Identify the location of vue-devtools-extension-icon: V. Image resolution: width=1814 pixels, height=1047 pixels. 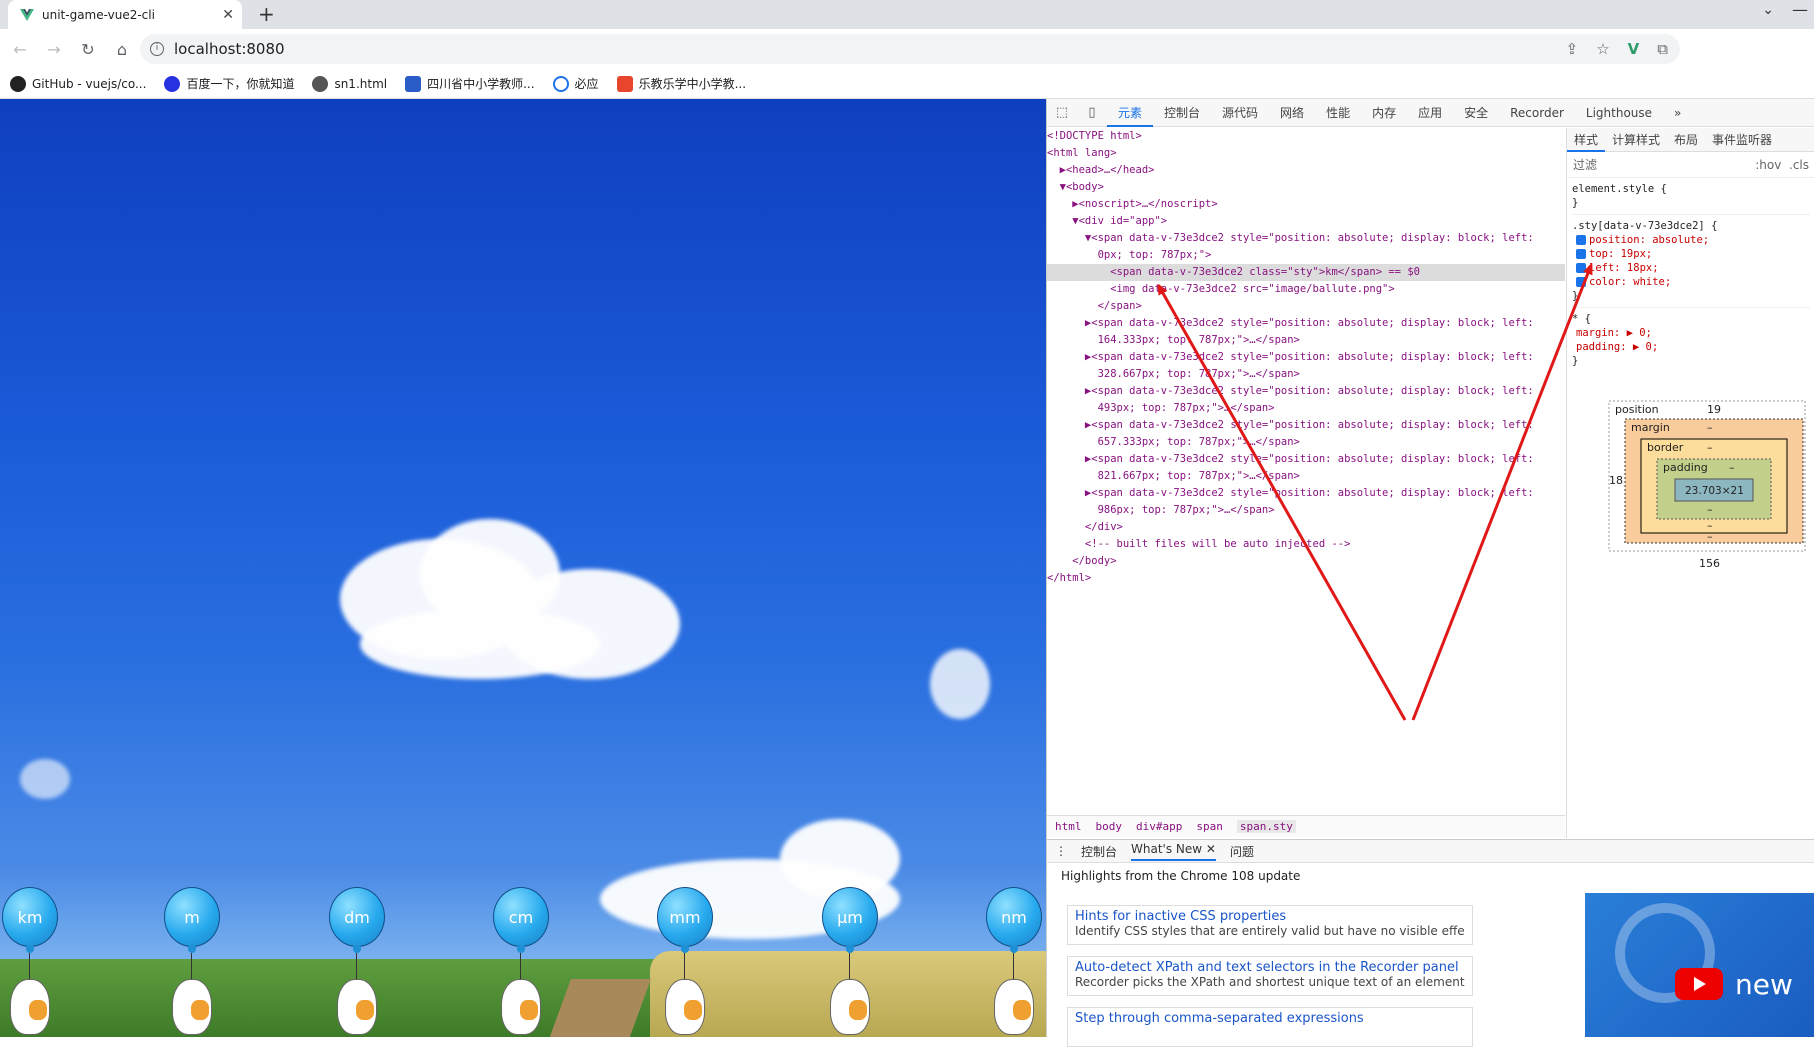
(1634, 49).